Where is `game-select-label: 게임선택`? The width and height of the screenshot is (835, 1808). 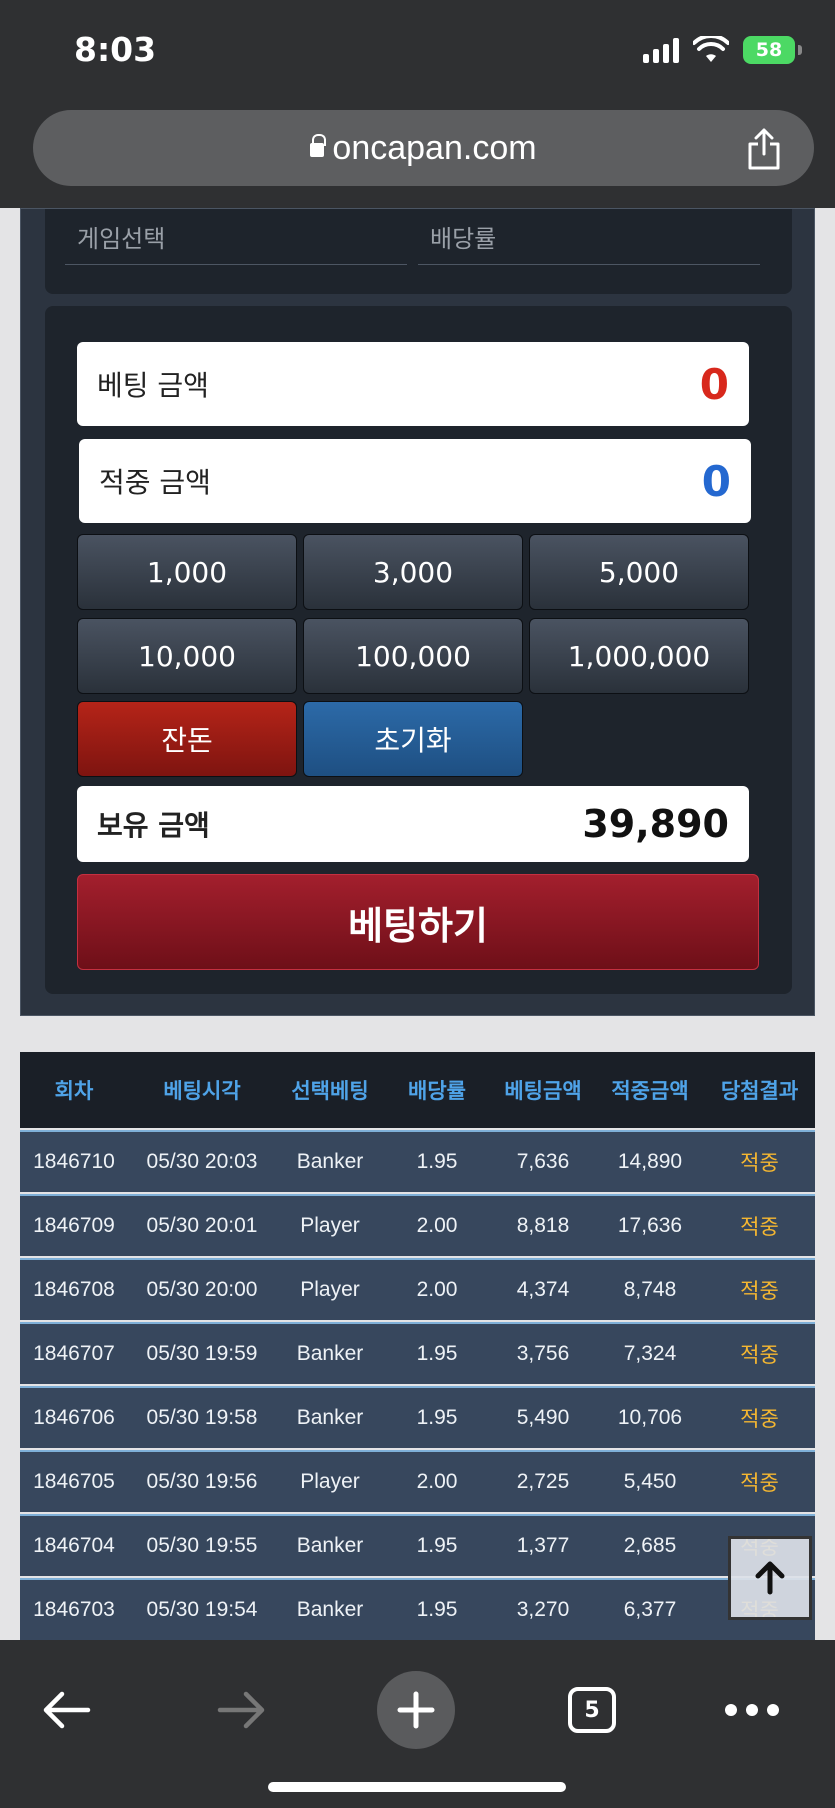
game-select-label: 게임선택 is located at coordinates (121, 239).